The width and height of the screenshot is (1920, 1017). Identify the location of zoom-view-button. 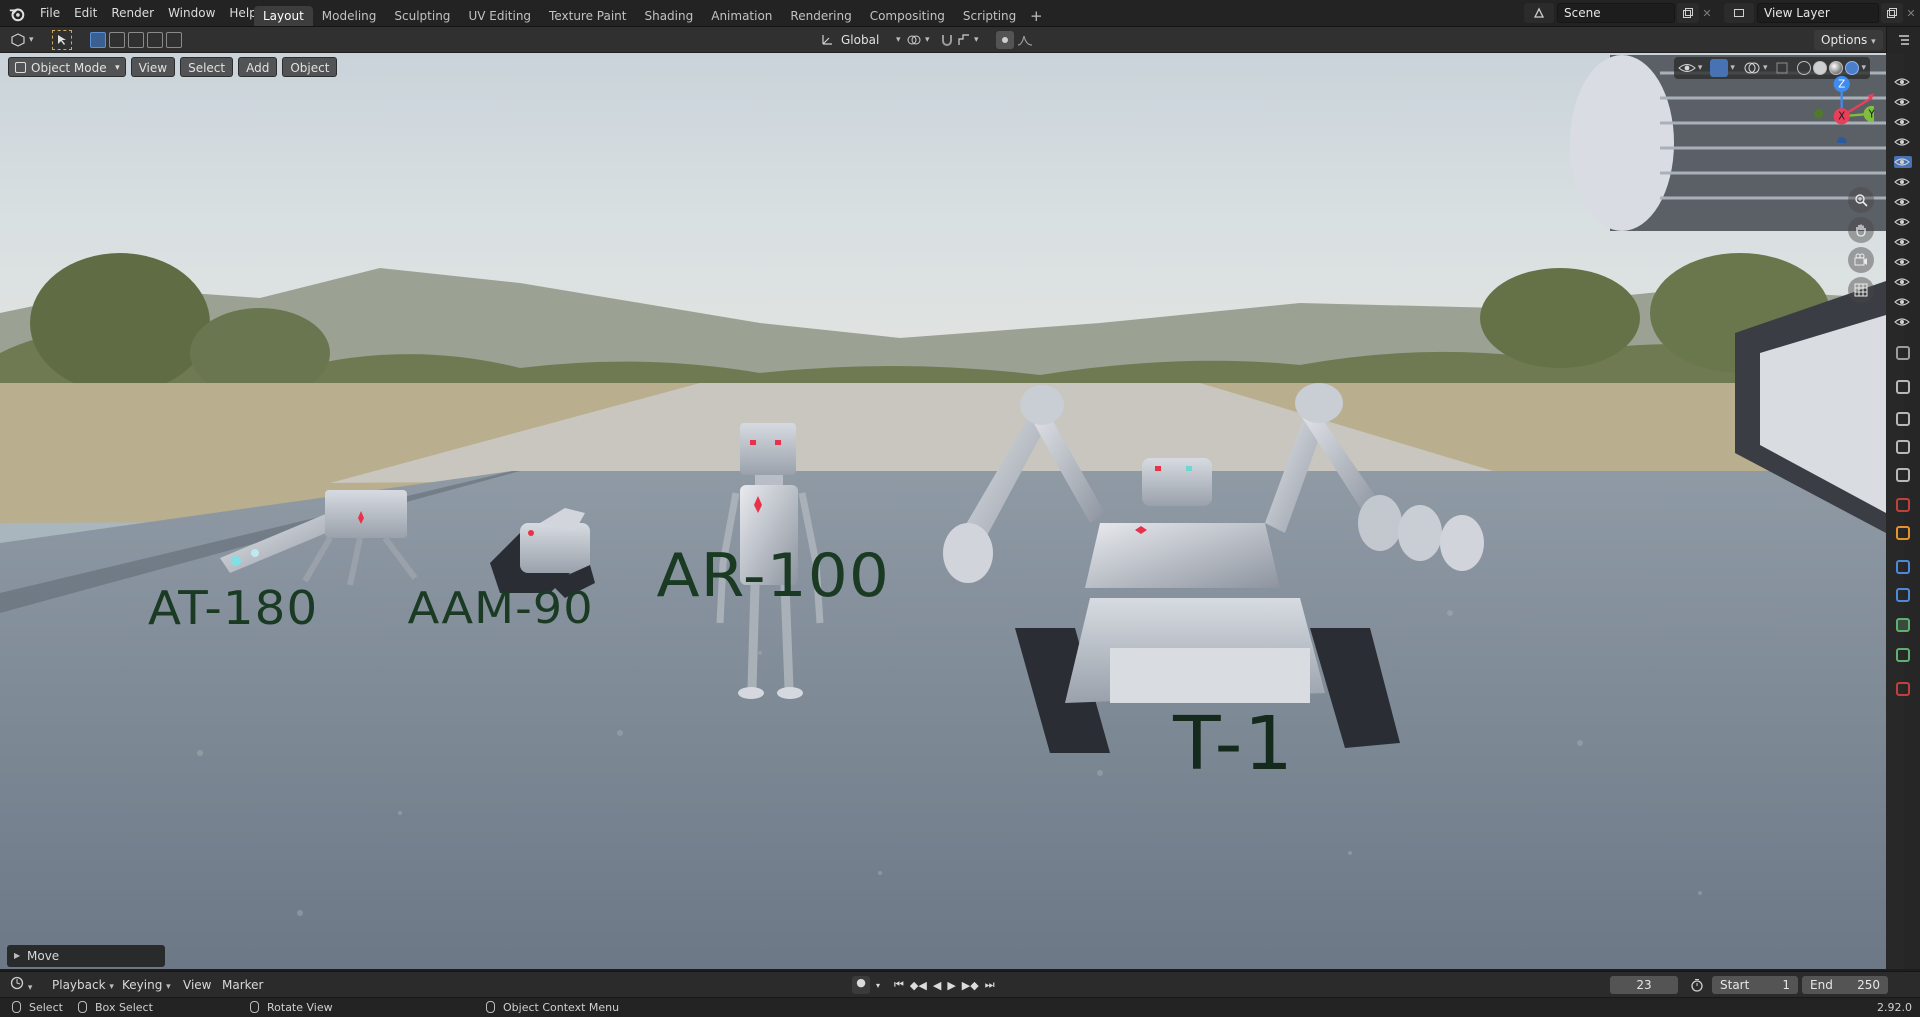
(1861, 200).